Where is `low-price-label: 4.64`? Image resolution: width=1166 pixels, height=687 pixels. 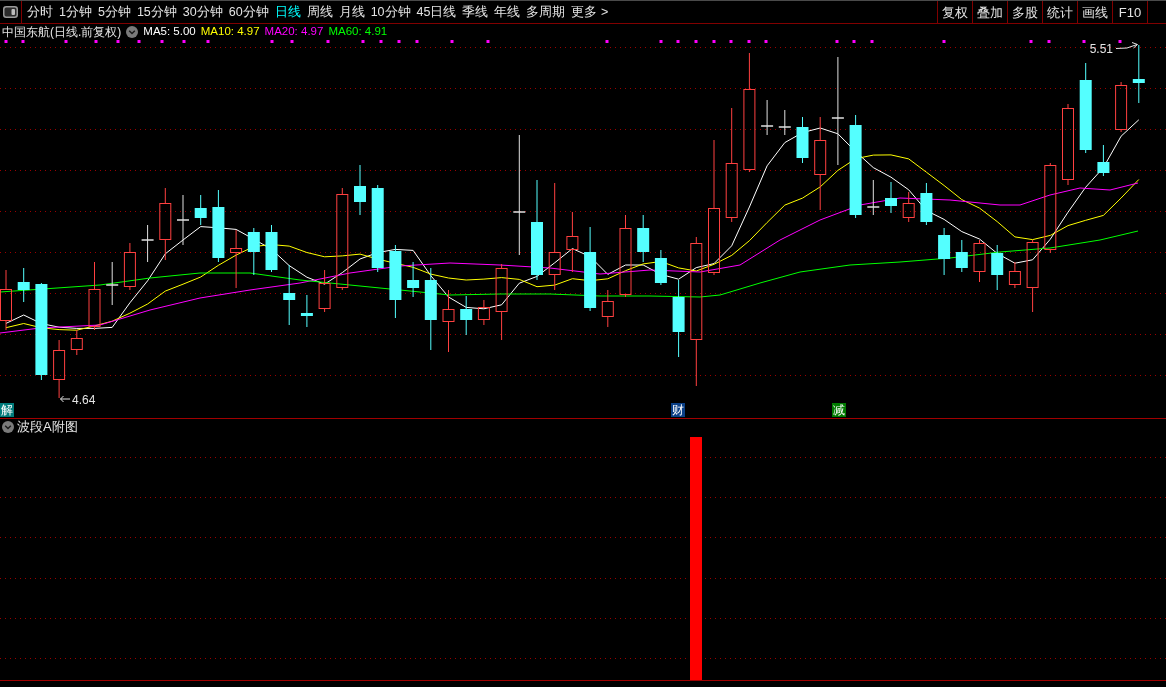
low-price-label: 4.64 is located at coordinates (84, 399).